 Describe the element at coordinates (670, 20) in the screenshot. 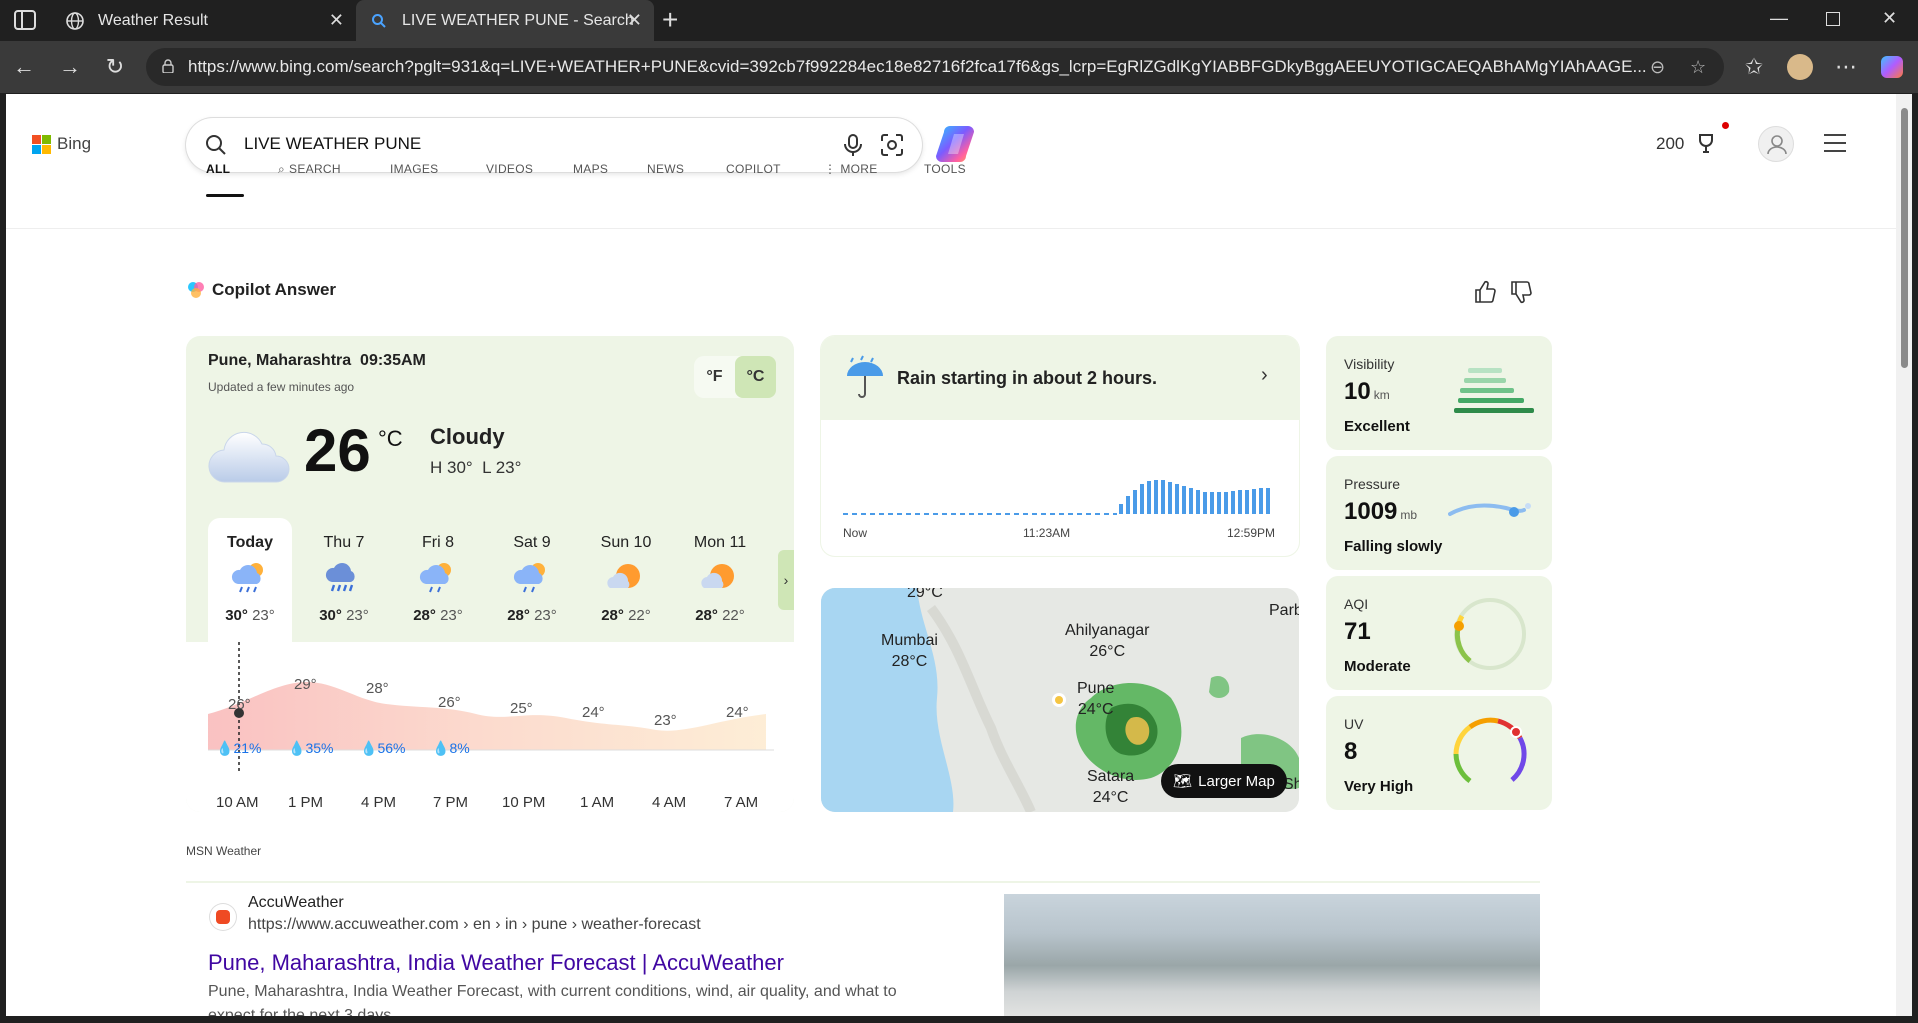

I see `new-tab-icon: +` at that location.